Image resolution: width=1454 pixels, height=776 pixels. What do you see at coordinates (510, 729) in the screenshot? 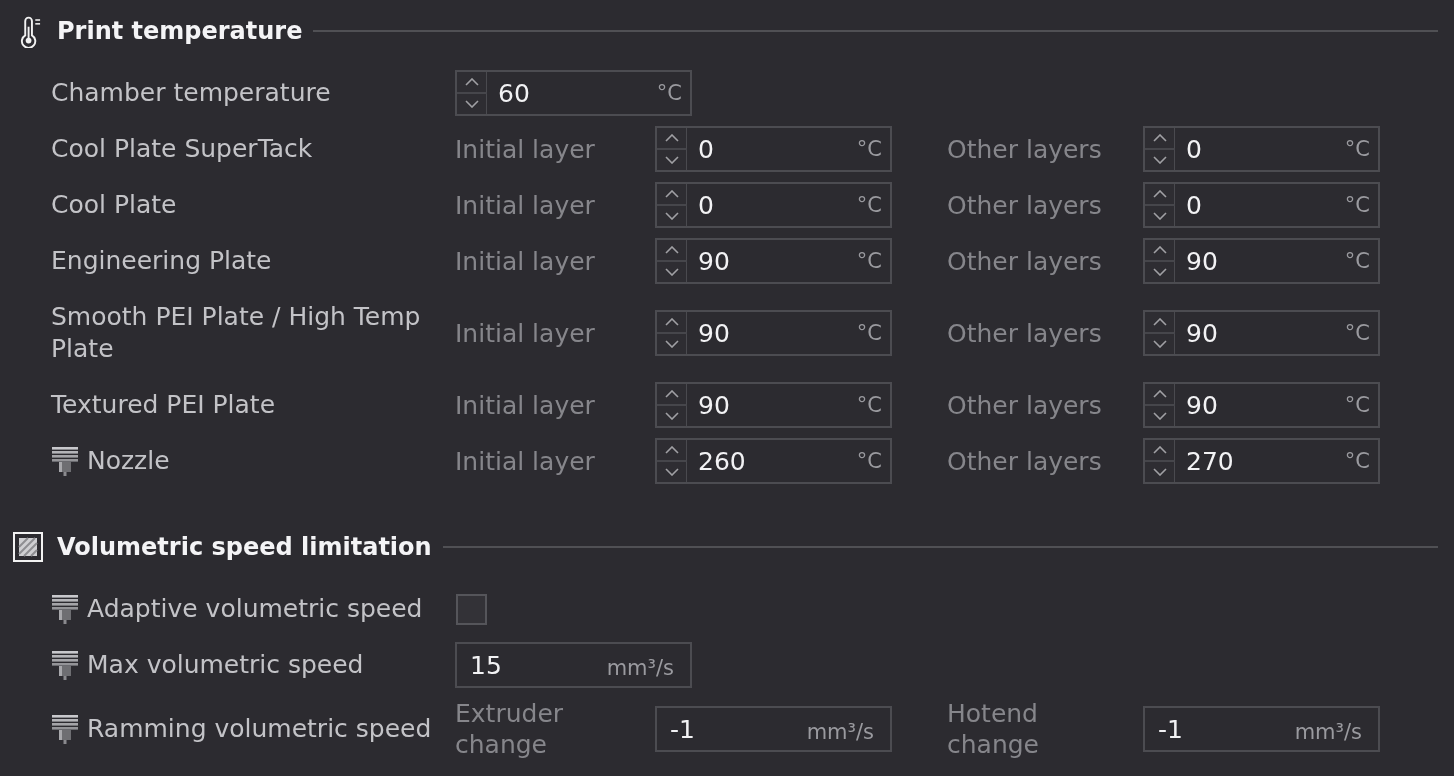
I see `field-label: Extruder change` at bounding box center [510, 729].